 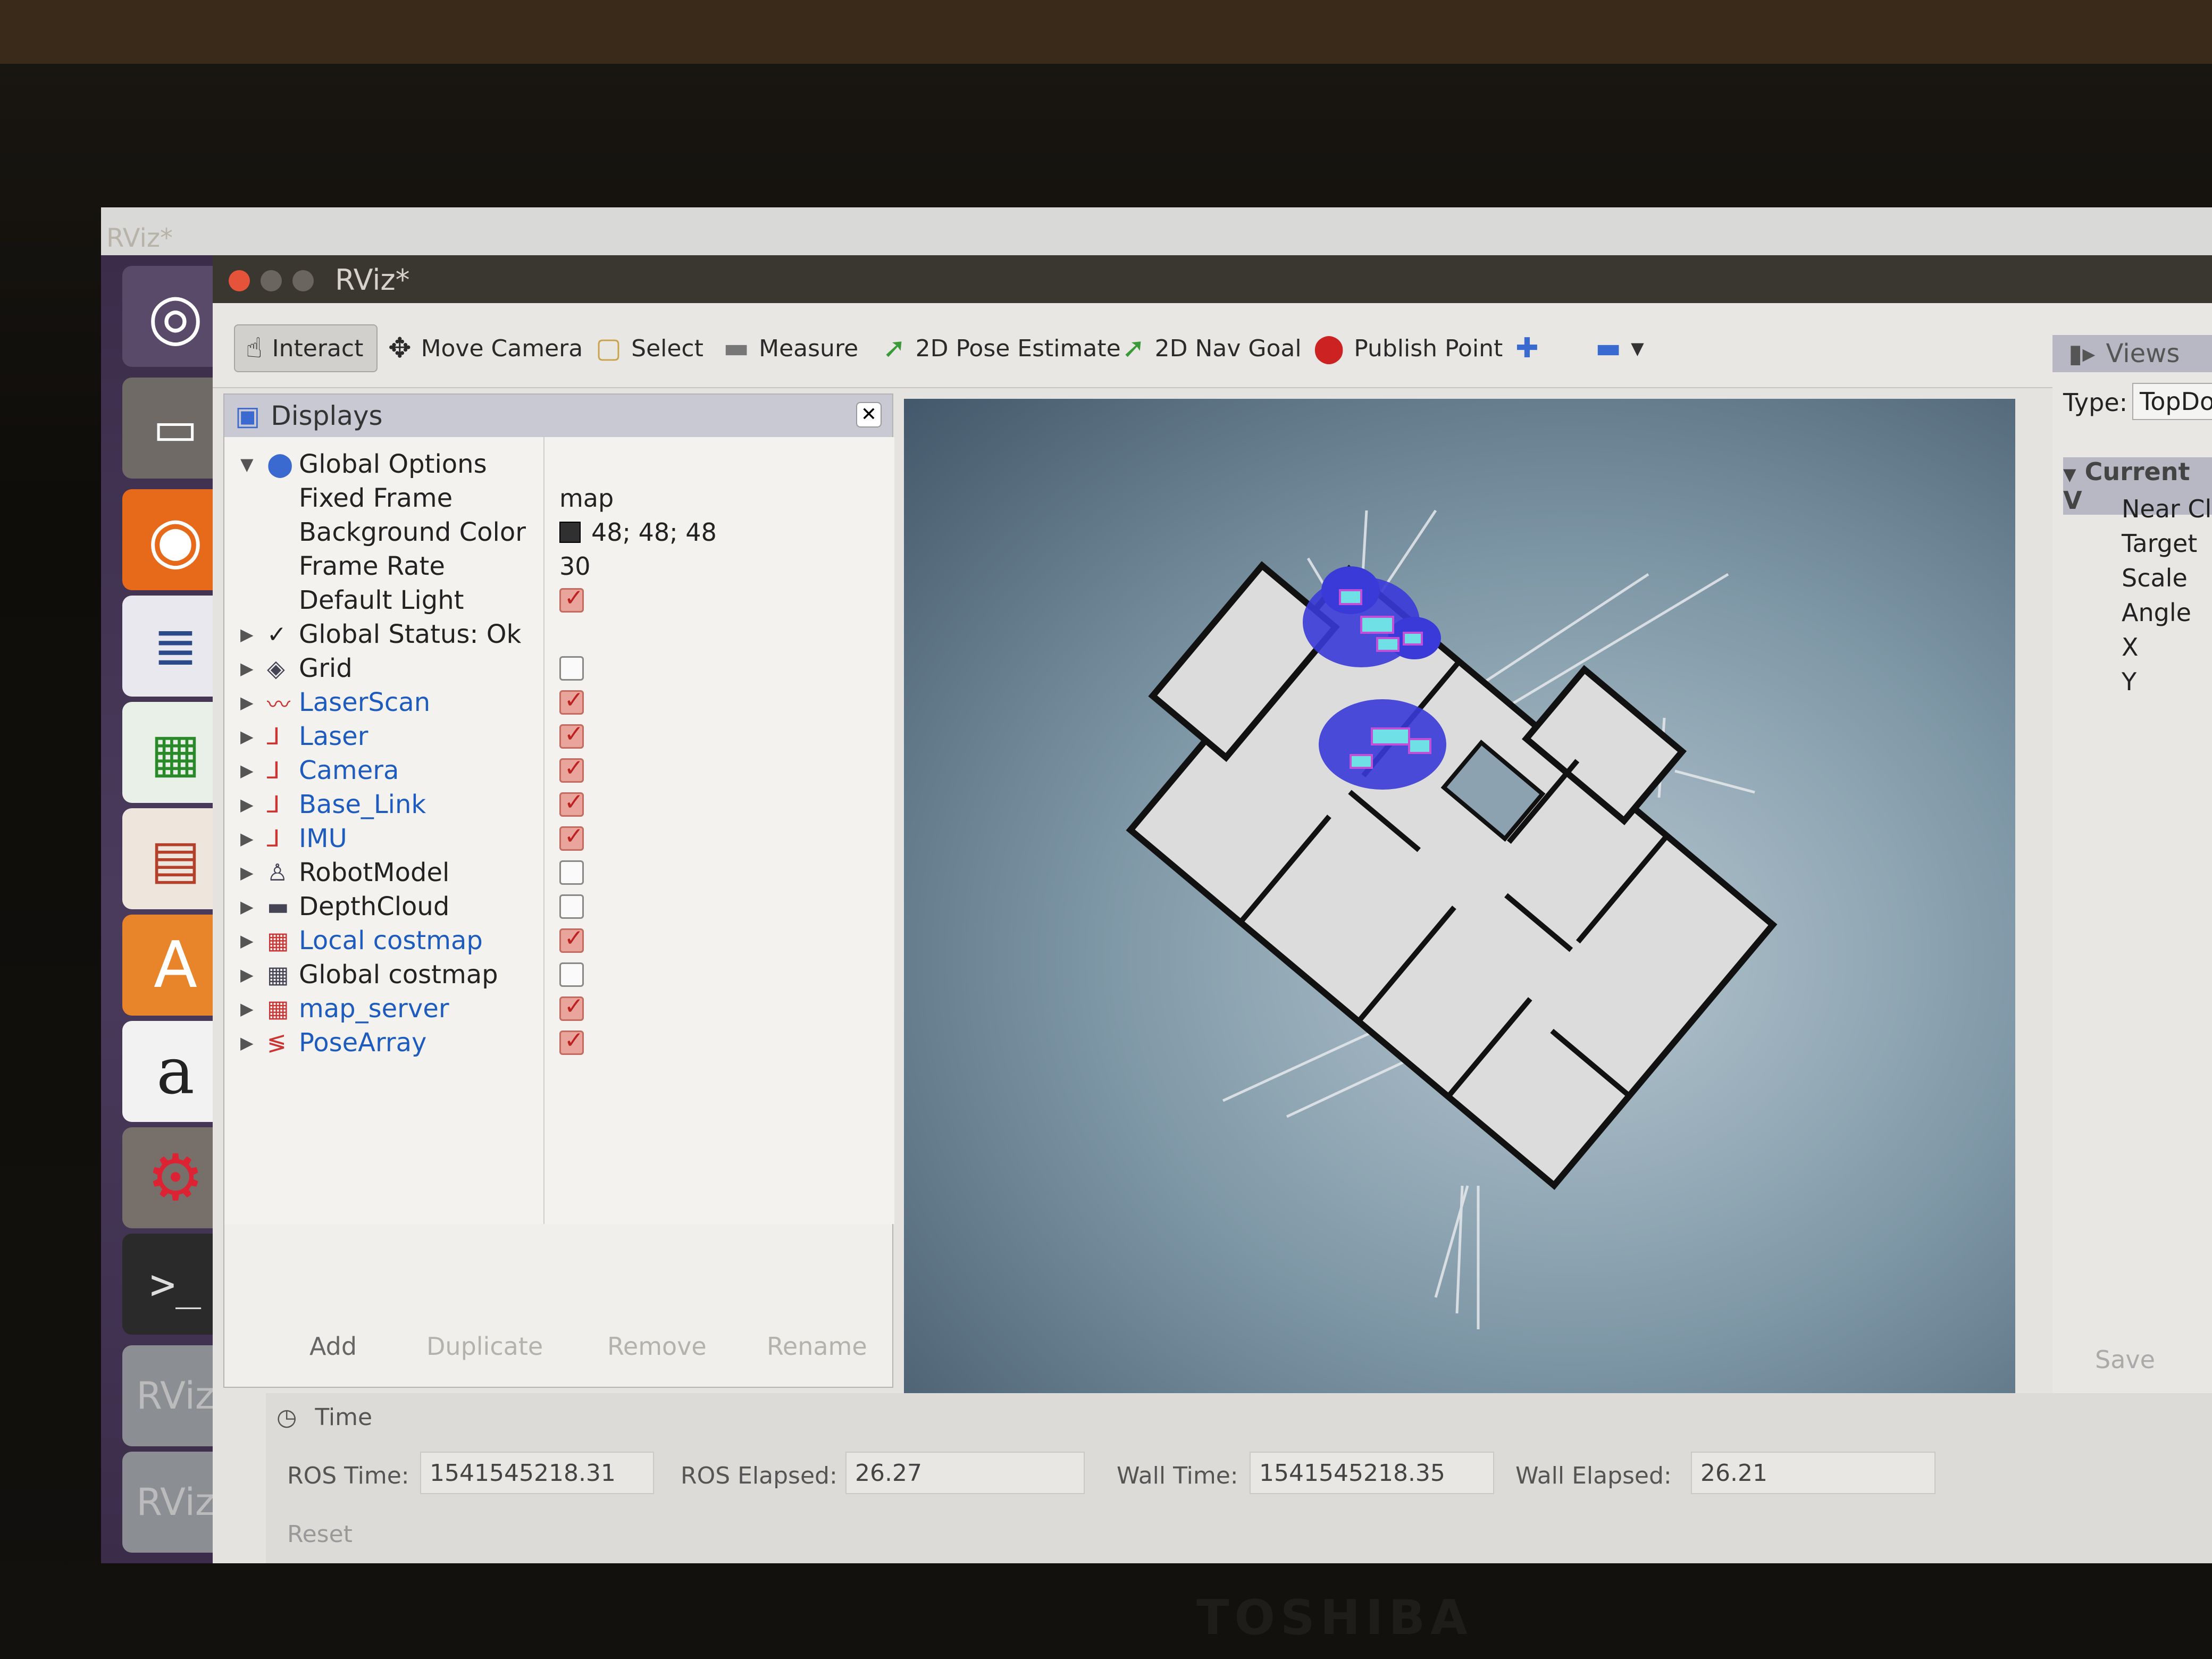 What do you see at coordinates (273, 770) in the screenshot?
I see `axes-icon: ⅃` at bounding box center [273, 770].